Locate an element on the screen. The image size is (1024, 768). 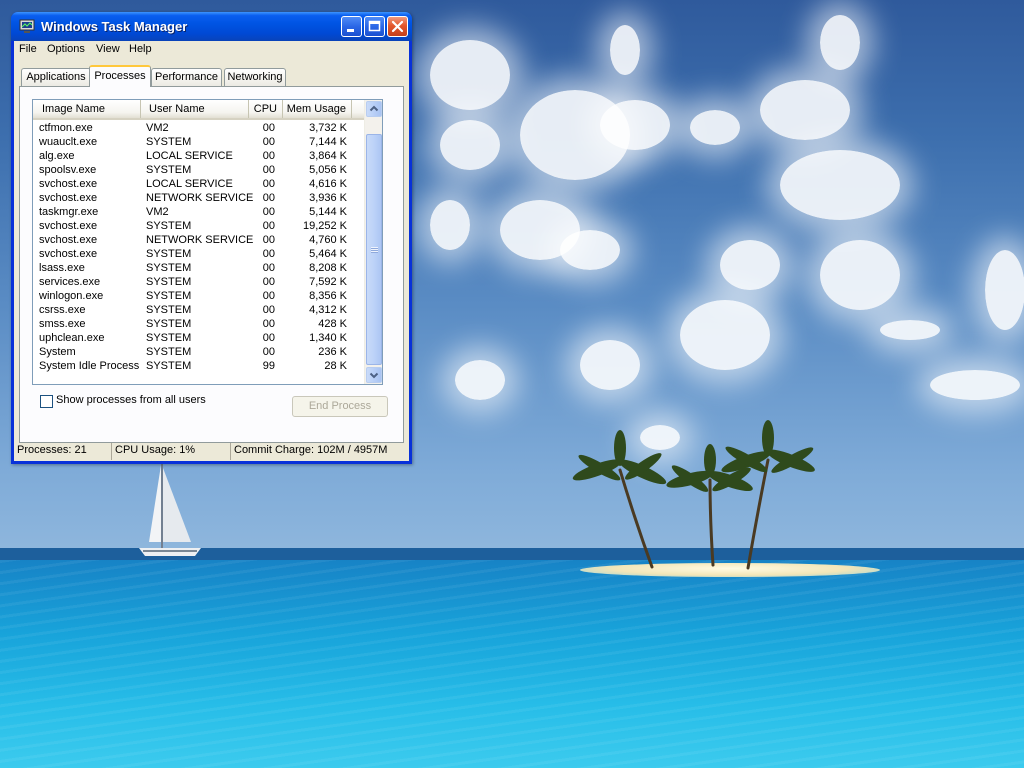
tab-performance: Performance is located at coordinates (186, 77).